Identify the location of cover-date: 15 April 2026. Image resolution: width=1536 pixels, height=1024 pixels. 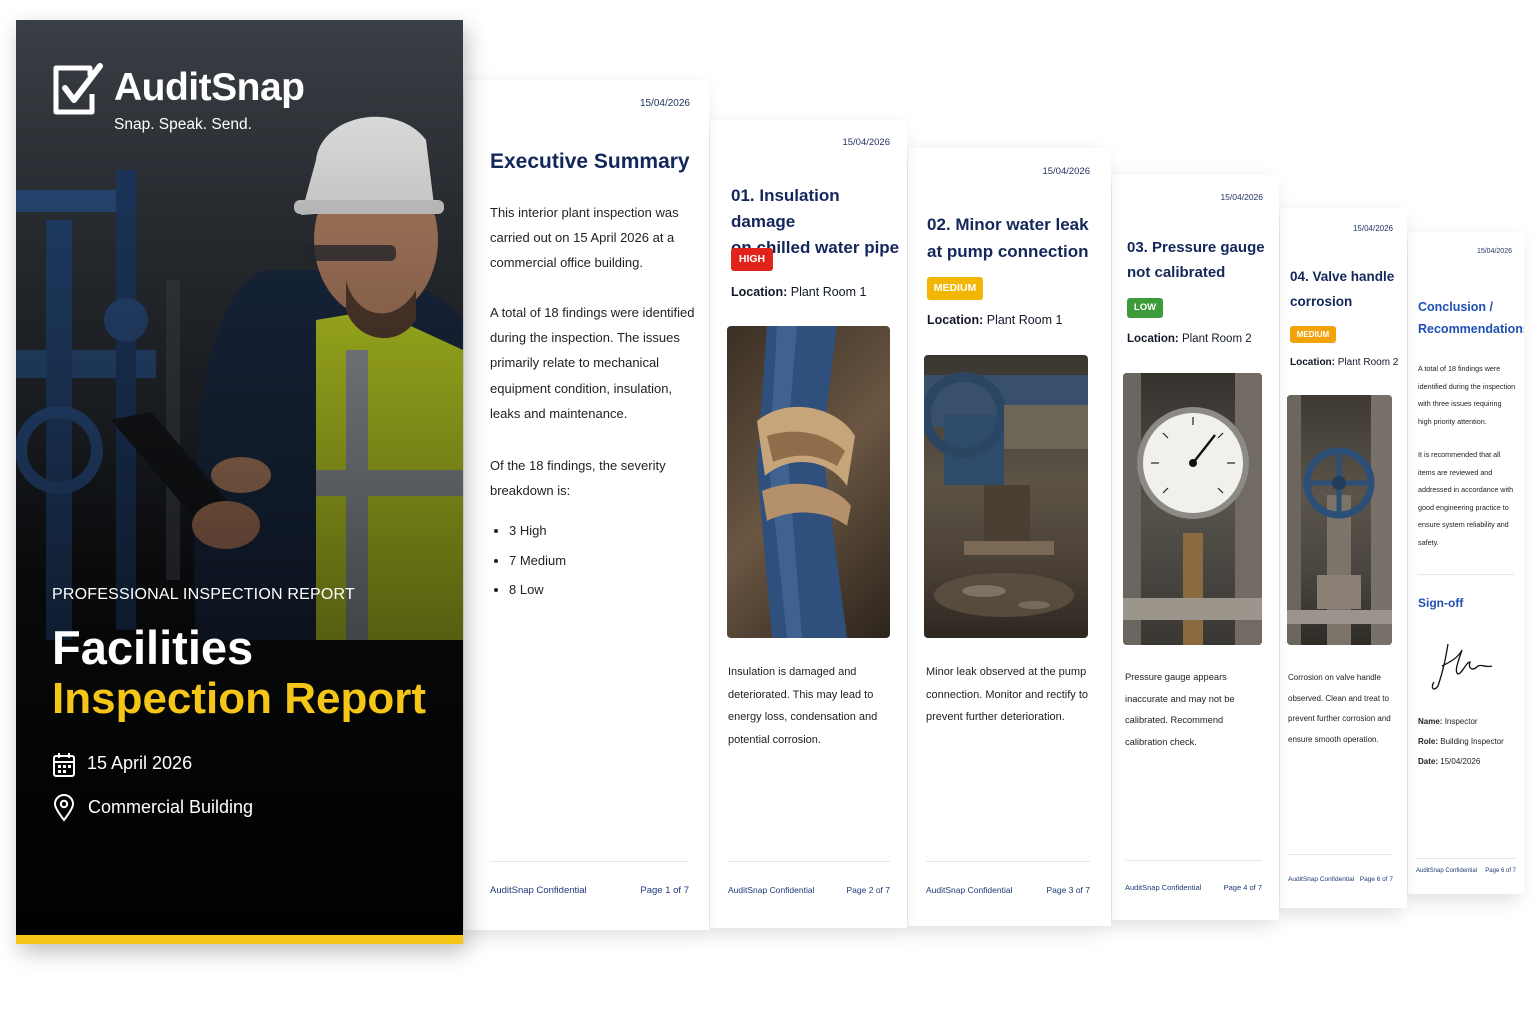
(140, 763).